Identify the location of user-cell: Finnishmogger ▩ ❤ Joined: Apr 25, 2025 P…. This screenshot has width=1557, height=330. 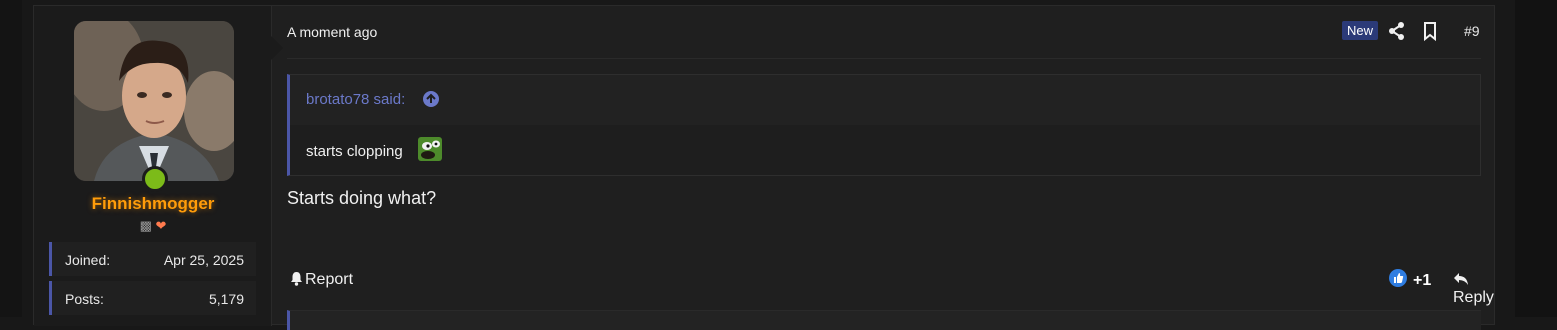
(153, 166).